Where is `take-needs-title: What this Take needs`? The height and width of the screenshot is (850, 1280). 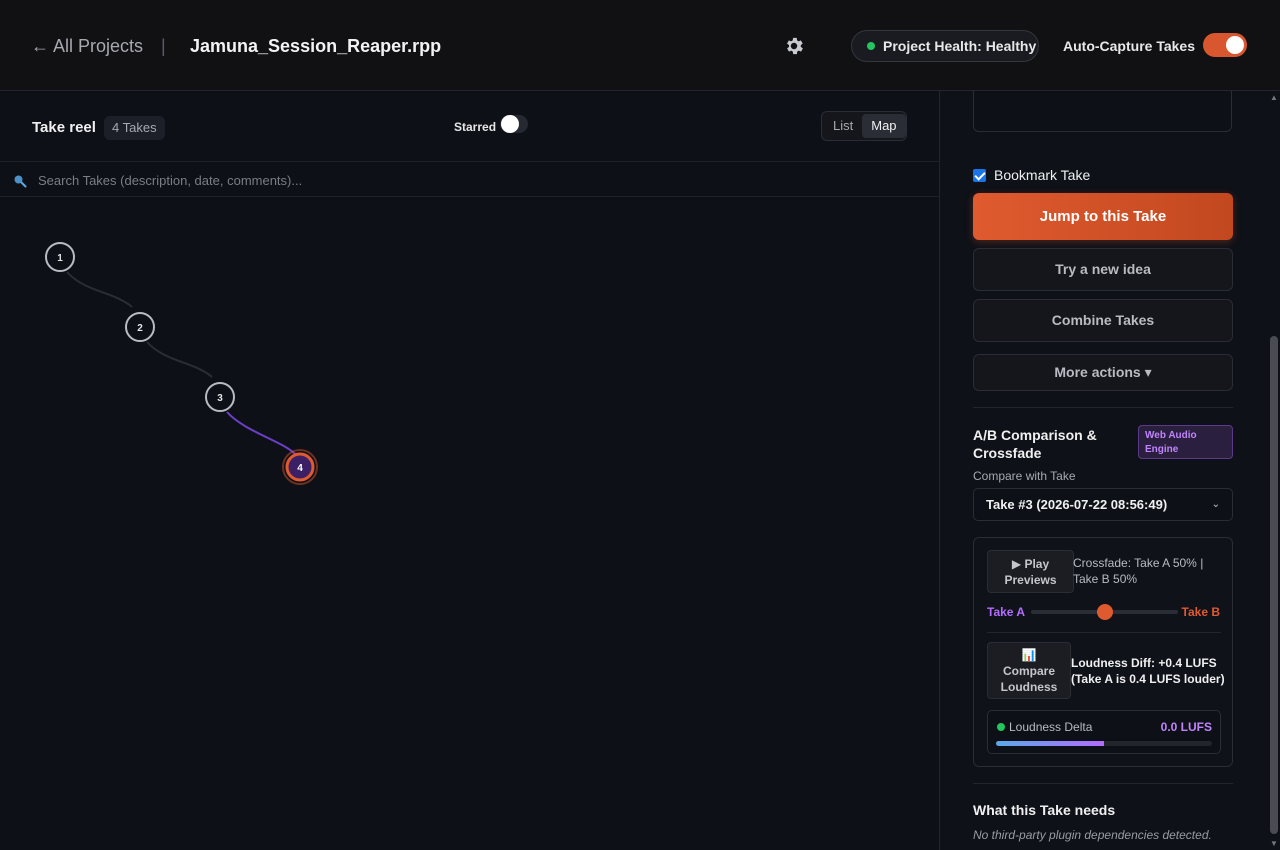 take-needs-title: What this Take needs is located at coordinates (1044, 810).